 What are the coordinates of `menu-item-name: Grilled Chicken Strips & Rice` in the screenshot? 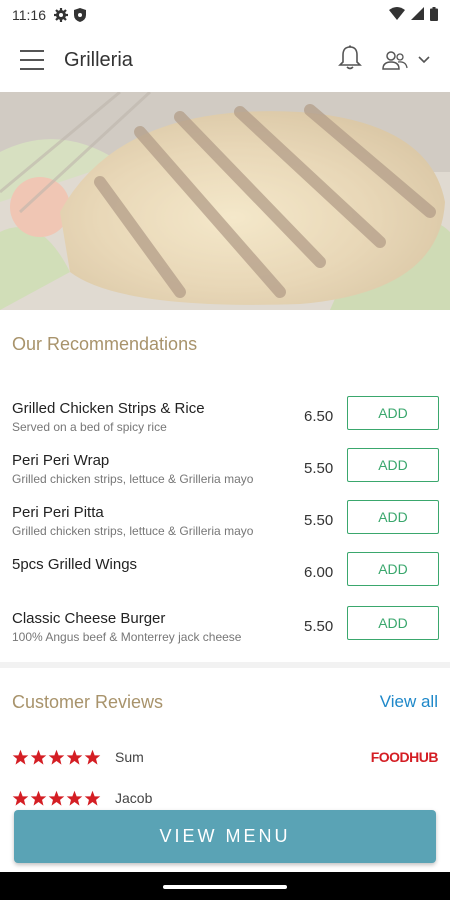 It's located at (108, 408).